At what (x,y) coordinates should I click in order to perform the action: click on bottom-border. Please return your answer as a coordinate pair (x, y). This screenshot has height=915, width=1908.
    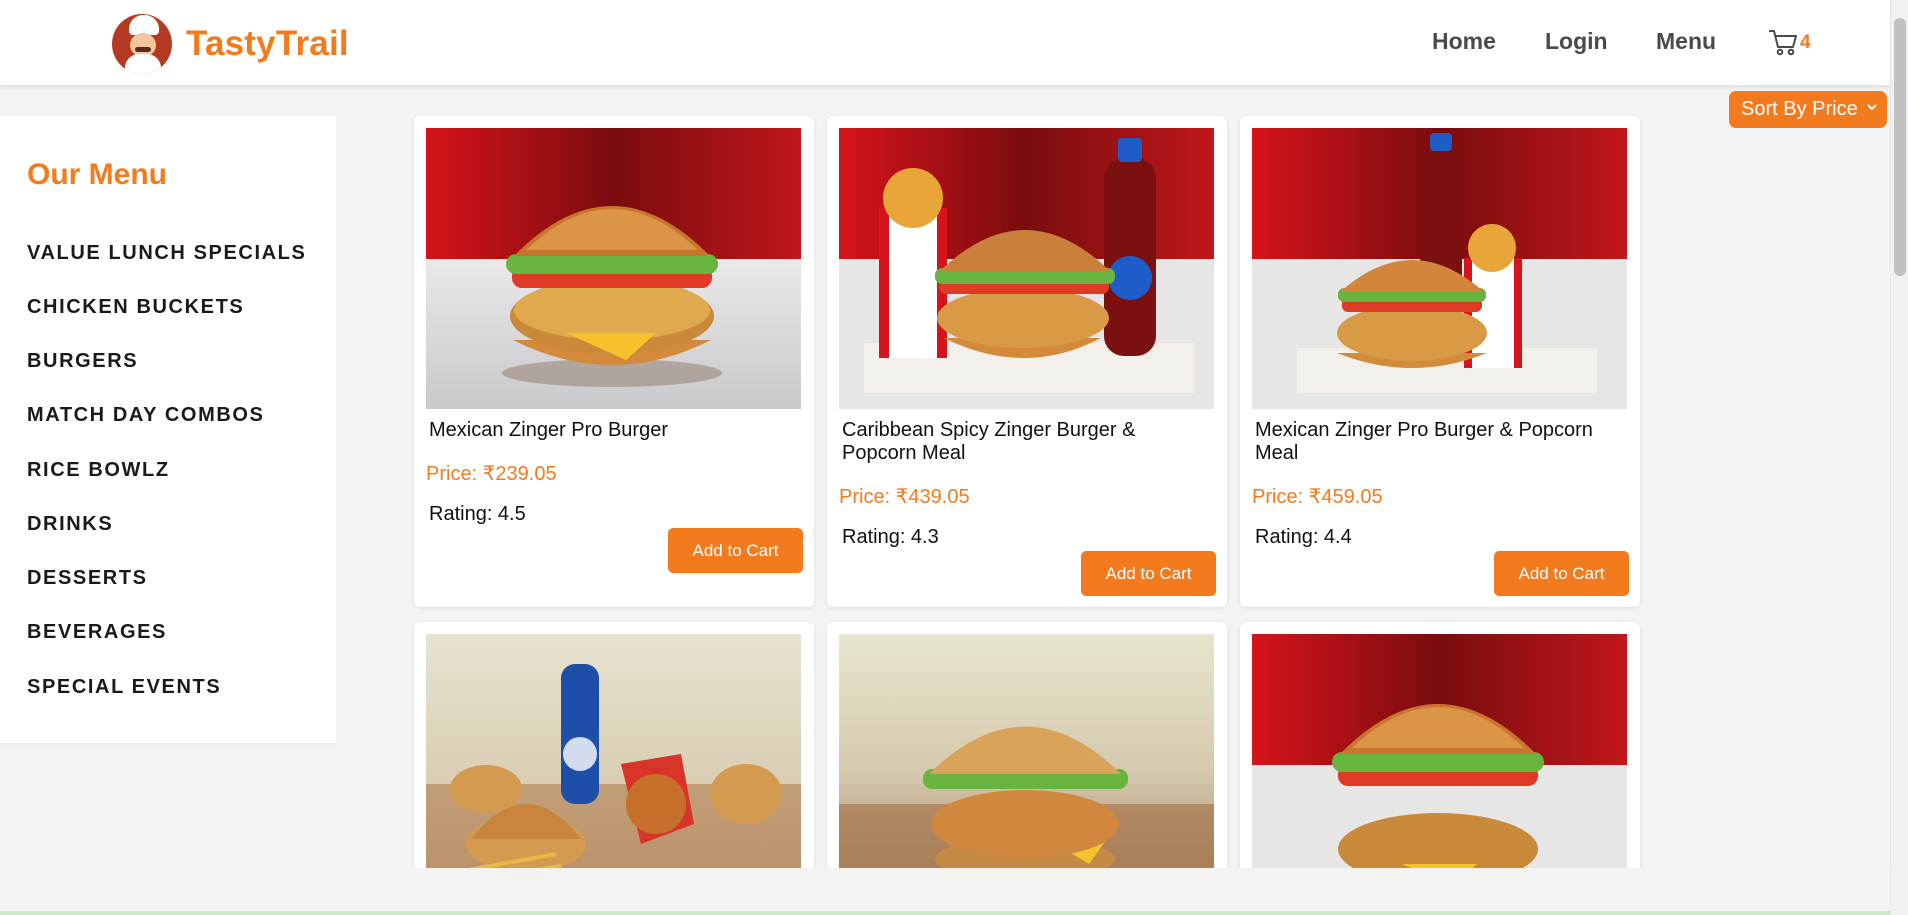
    Looking at the image, I should click on (945, 913).